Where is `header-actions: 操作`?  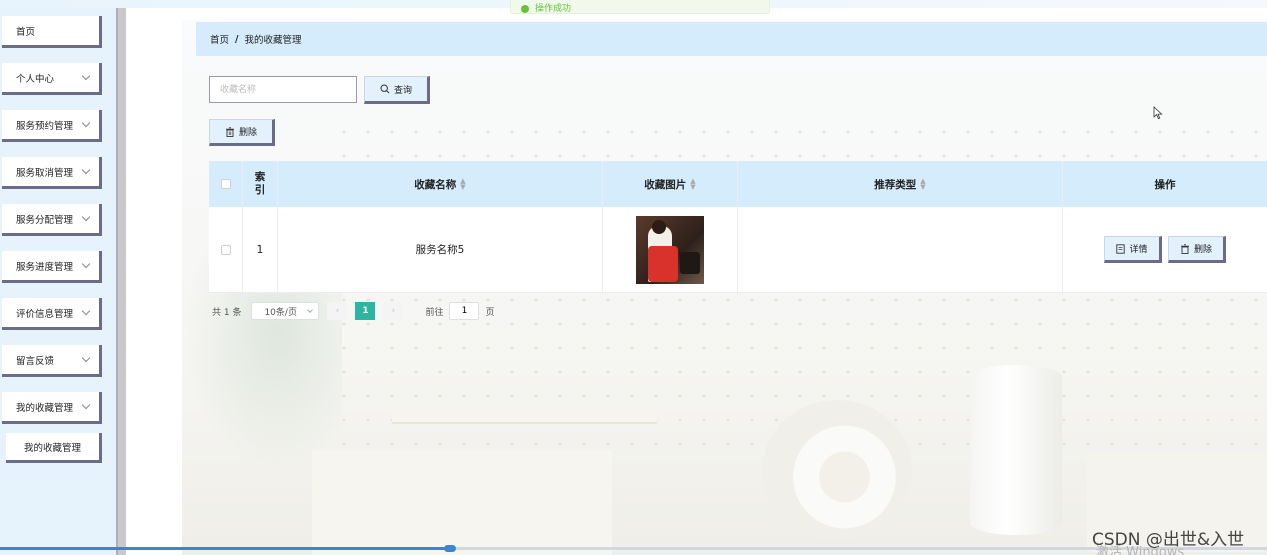
header-actions: 操作 is located at coordinates (1165, 184).